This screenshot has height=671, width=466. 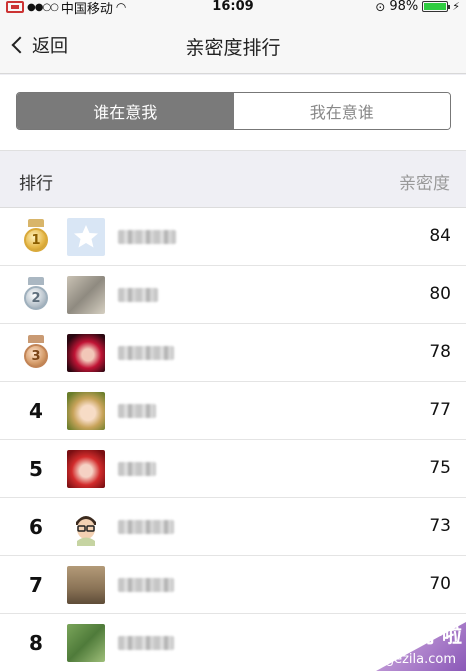 What do you see at coordinates (233, 237) in the screenshot?
I see `ranking-row: 1 84` at bounding box center [233, 237].